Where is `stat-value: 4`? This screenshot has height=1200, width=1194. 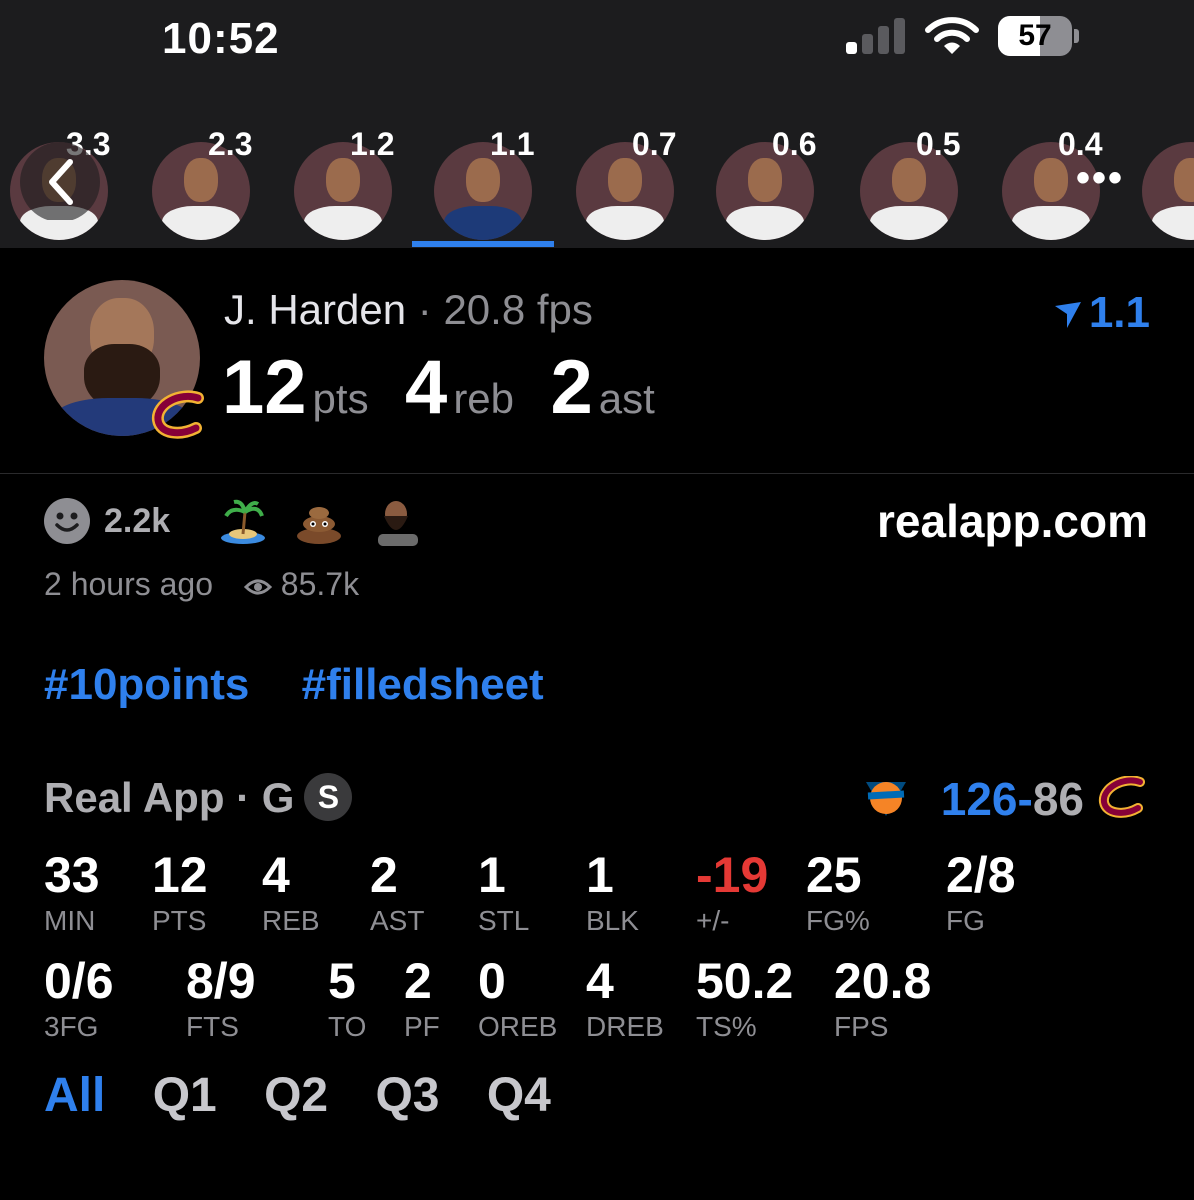 stat-value: 4 is located at coordinates (276, 875).